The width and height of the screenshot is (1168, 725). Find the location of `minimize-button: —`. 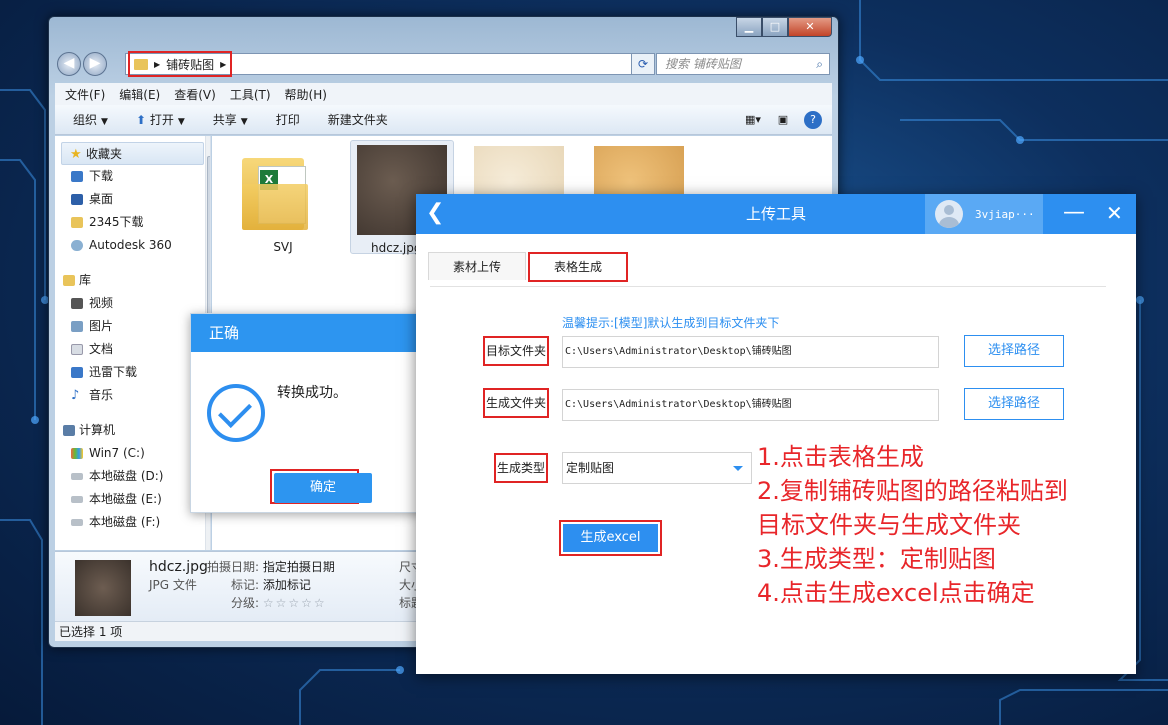

minimize-button: — is located at coordinates (1074, 213).